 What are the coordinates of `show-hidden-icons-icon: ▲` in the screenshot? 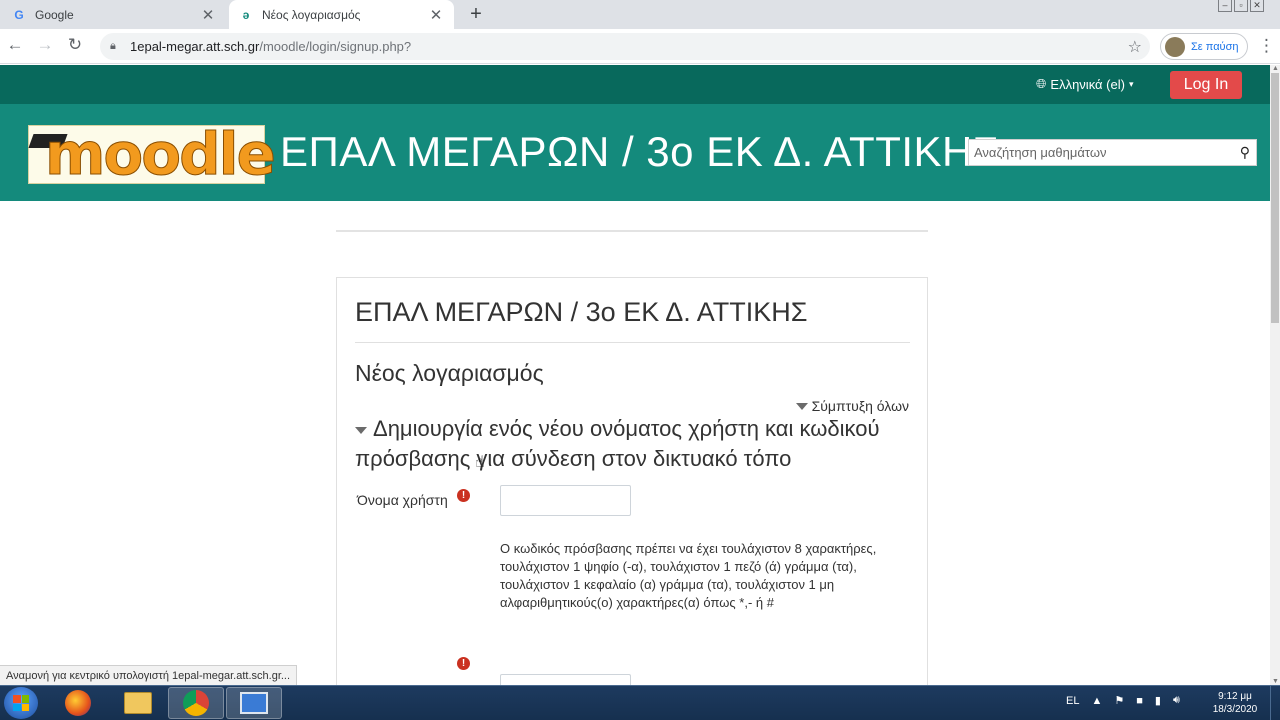 It's located at (1096, 701).